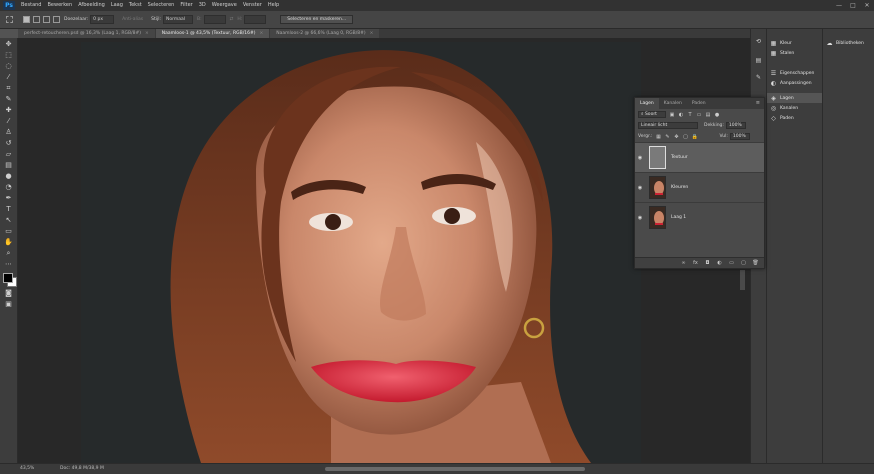 This screenshot has width=874, height=474. I want to click on lasso-tool-icon: ◌, so click(8, 66).